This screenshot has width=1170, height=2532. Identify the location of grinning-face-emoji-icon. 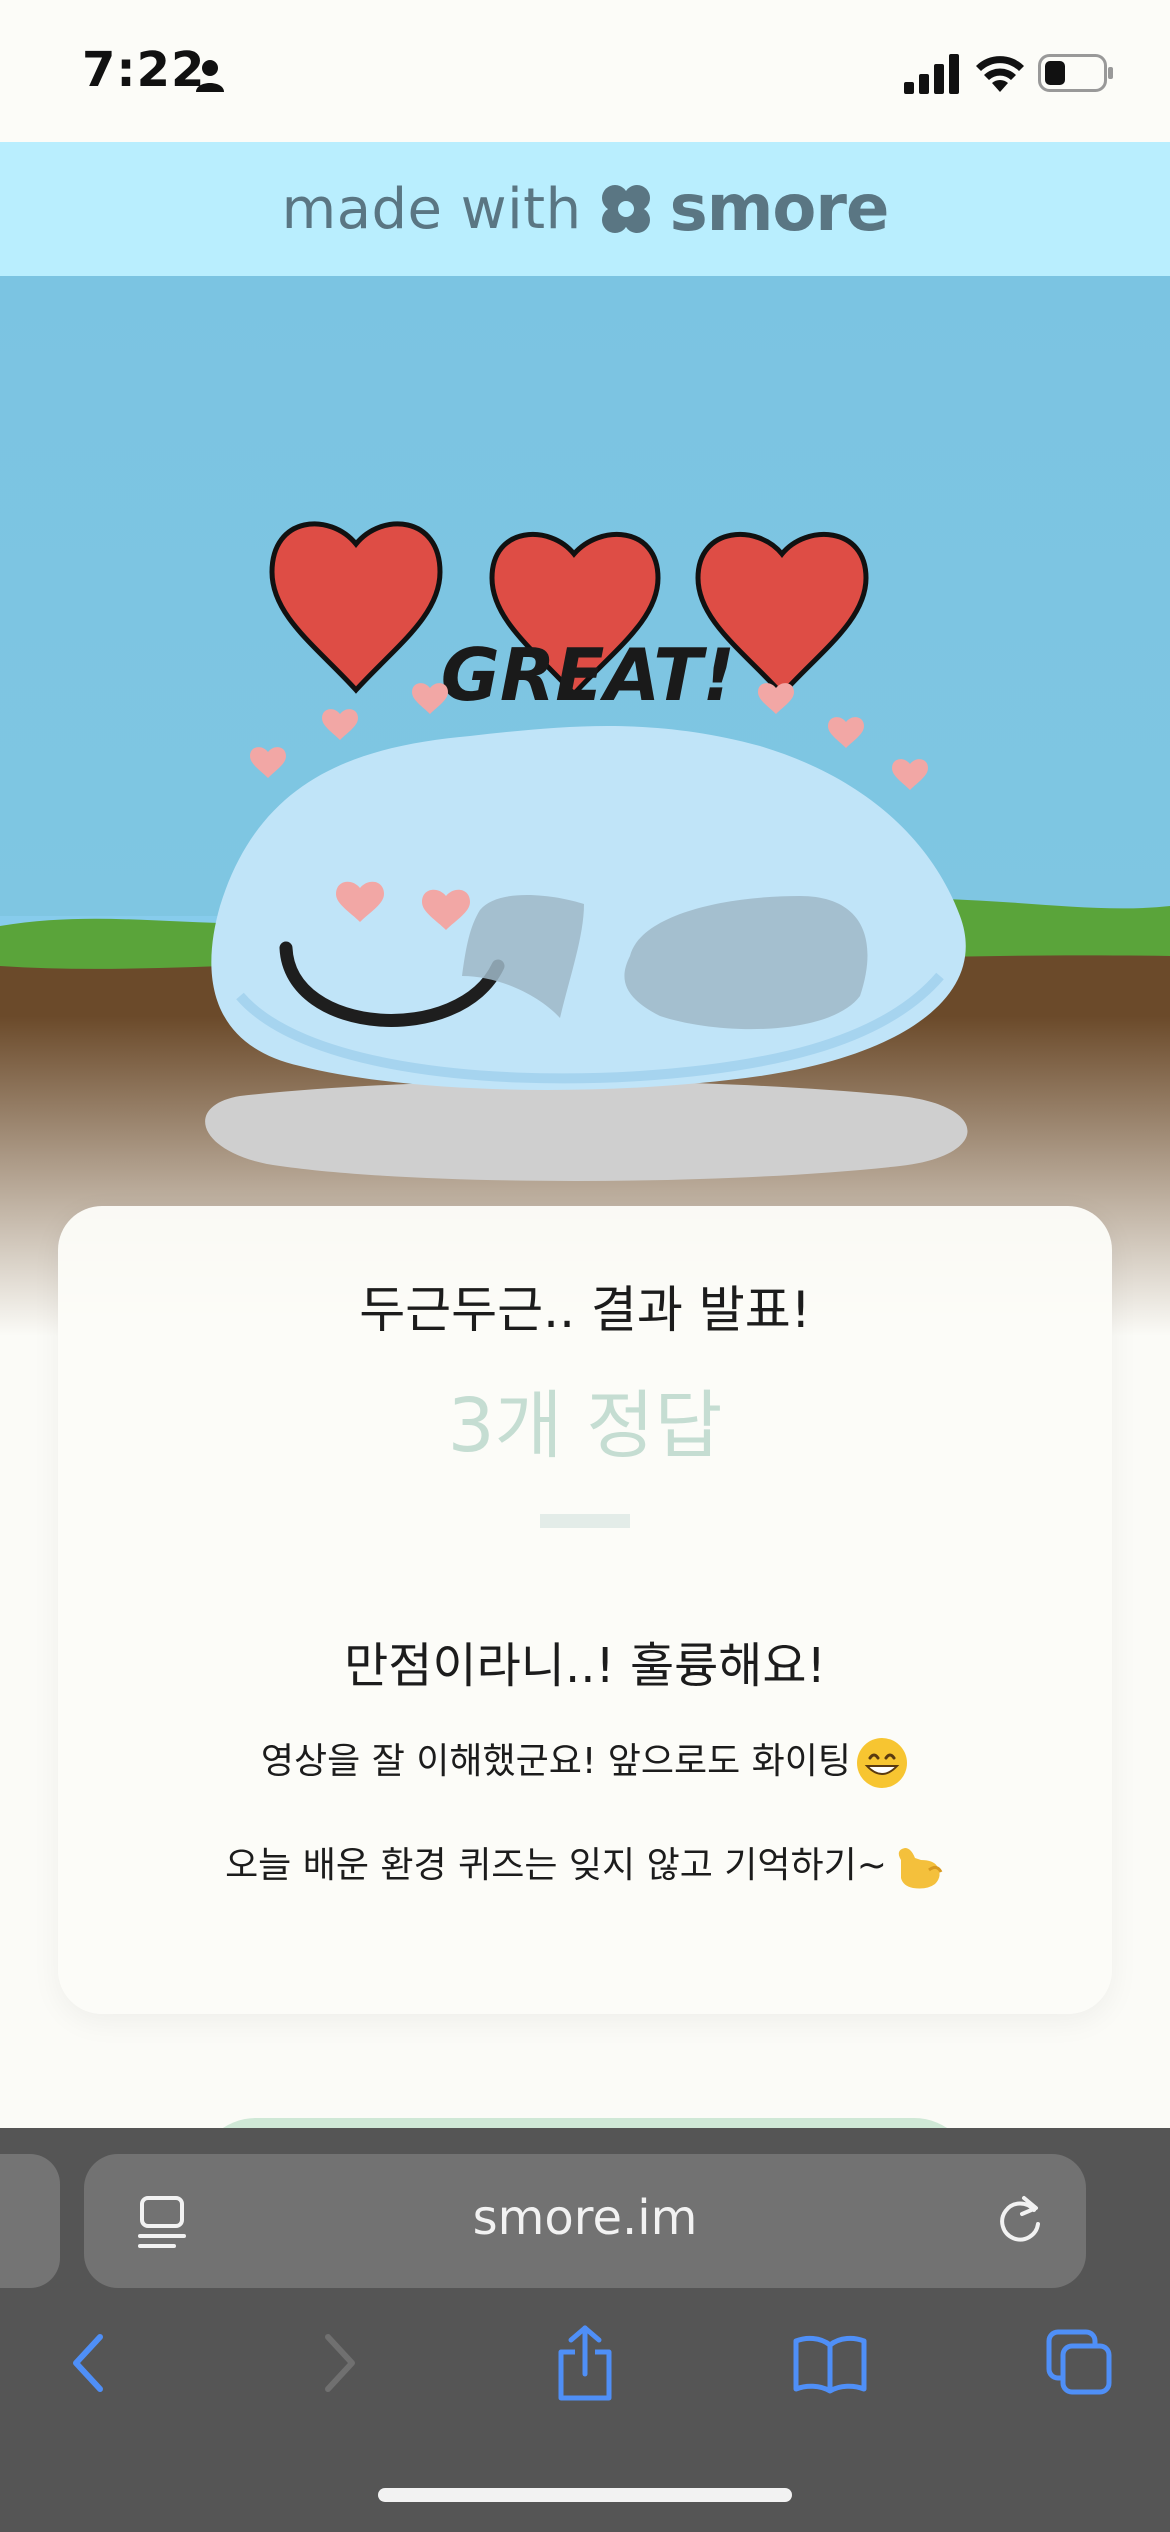
(882, 1763).